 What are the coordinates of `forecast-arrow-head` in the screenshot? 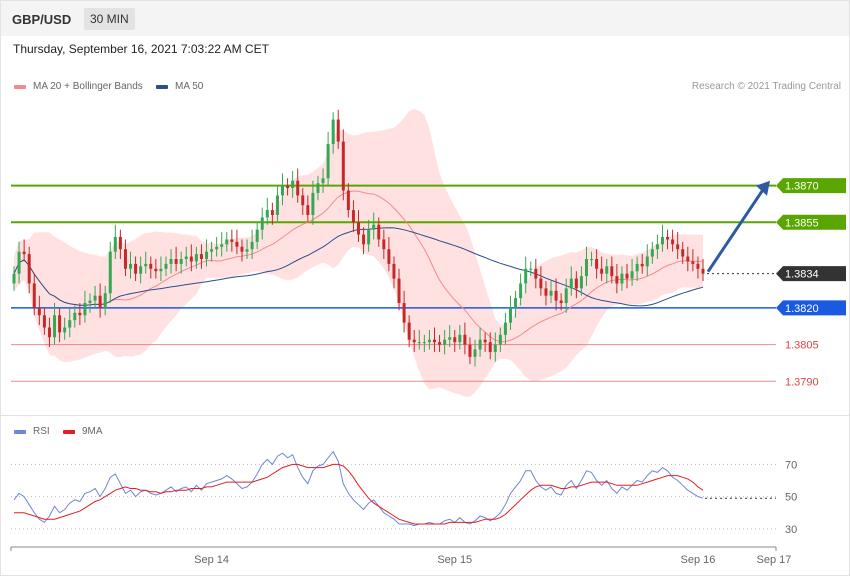 It's located at (763, 188).